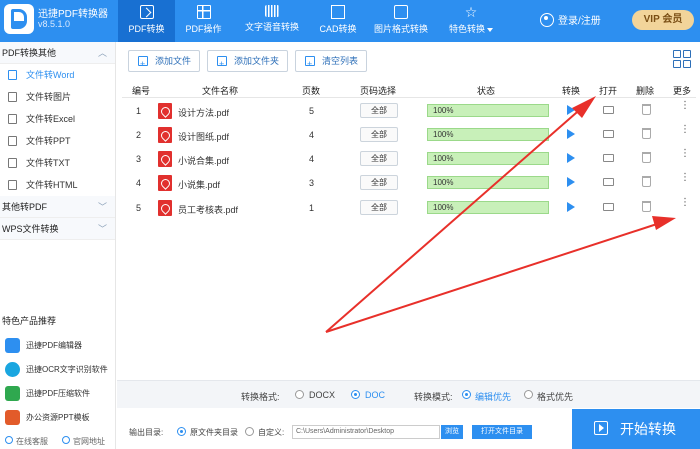 The height and width of the screenshot is (449, 700). I want to click on table-row: 4 小说集.pdf 3 全部 100% ⋮, so click(409, 184).